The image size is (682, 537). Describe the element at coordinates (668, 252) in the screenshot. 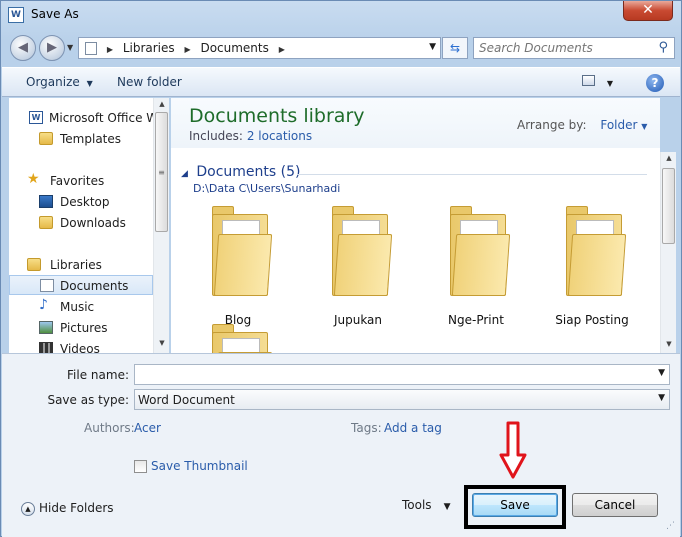

I see `content-scrollbar: ▲ ▼` at that location.